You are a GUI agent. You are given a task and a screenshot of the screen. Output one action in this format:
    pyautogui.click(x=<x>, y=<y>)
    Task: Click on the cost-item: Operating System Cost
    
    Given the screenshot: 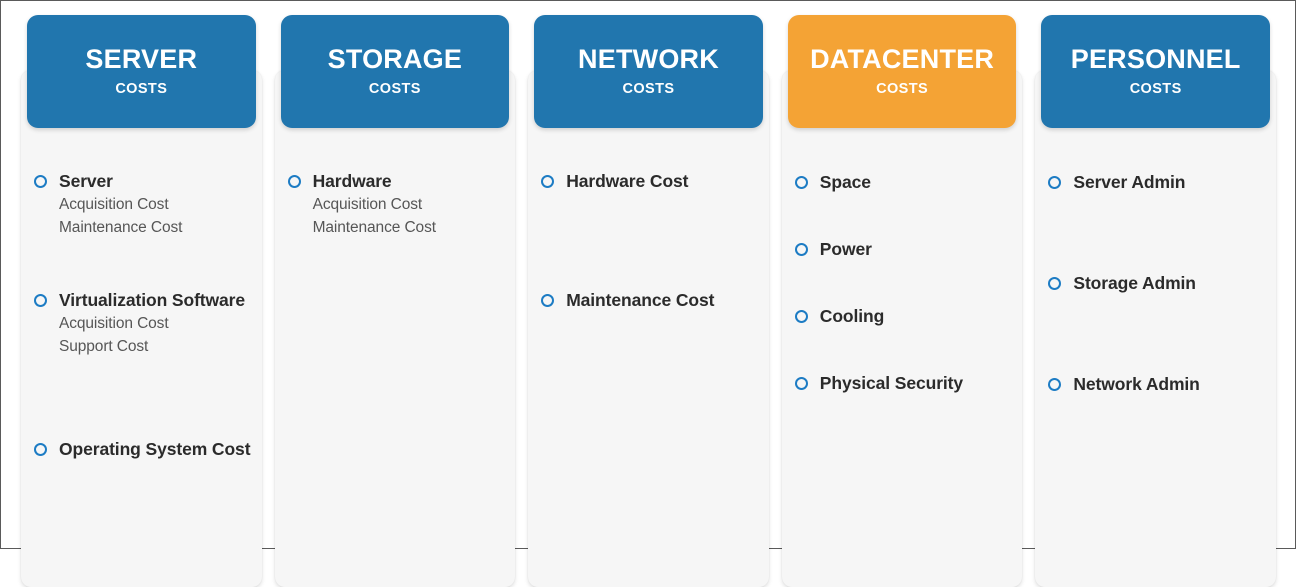 What is the action you would take?
    pyautogui.click(x=141, y=449)
    